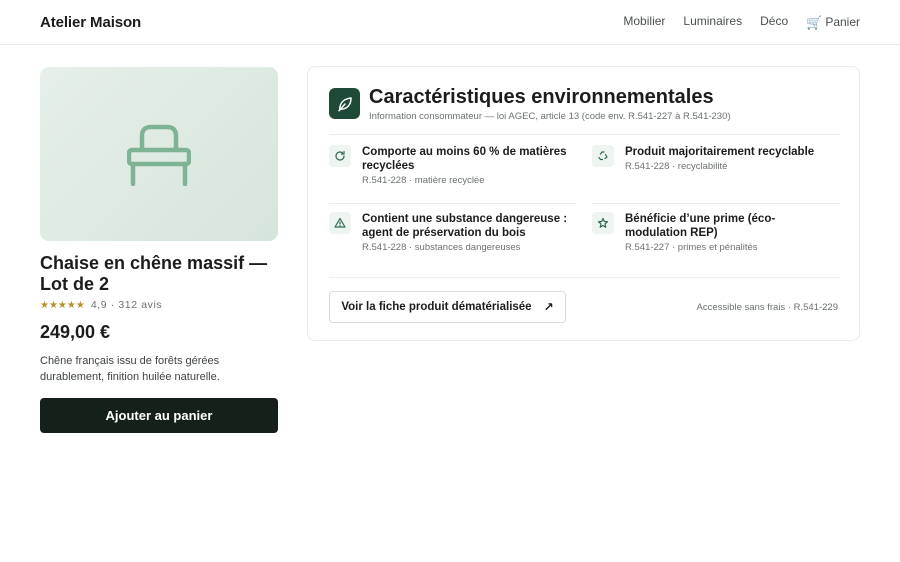  I want to click on main-nav: Mobilier Luminaires Déco 🛒 Panier, so click(741, 21).